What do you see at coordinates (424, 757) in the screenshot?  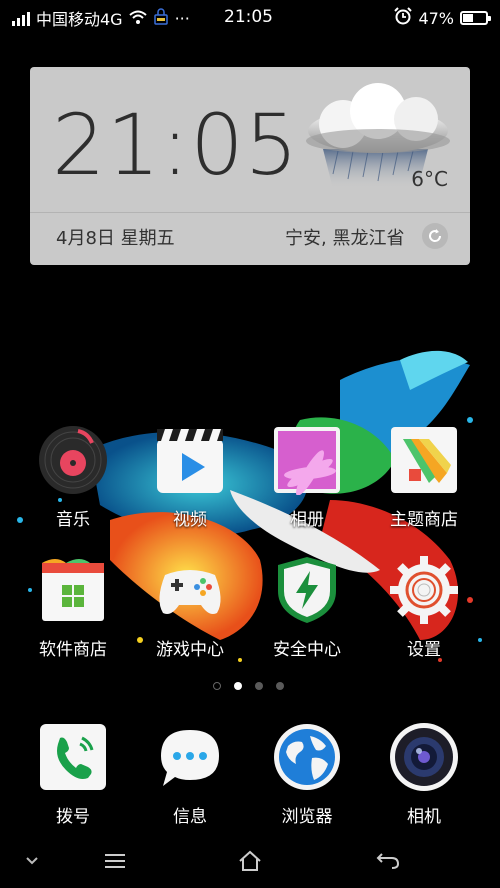 I see `camera-icon` at bounding box center [424, 757].